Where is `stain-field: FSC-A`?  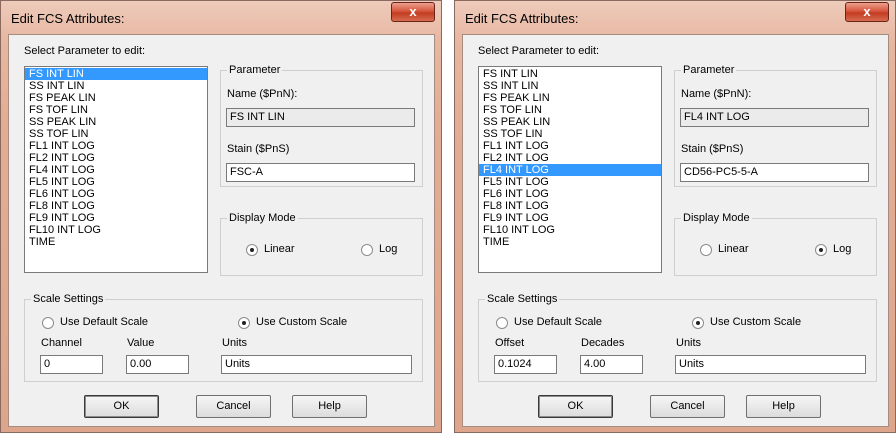
stain-field: FSC-A is located at coordinates (320, 172).